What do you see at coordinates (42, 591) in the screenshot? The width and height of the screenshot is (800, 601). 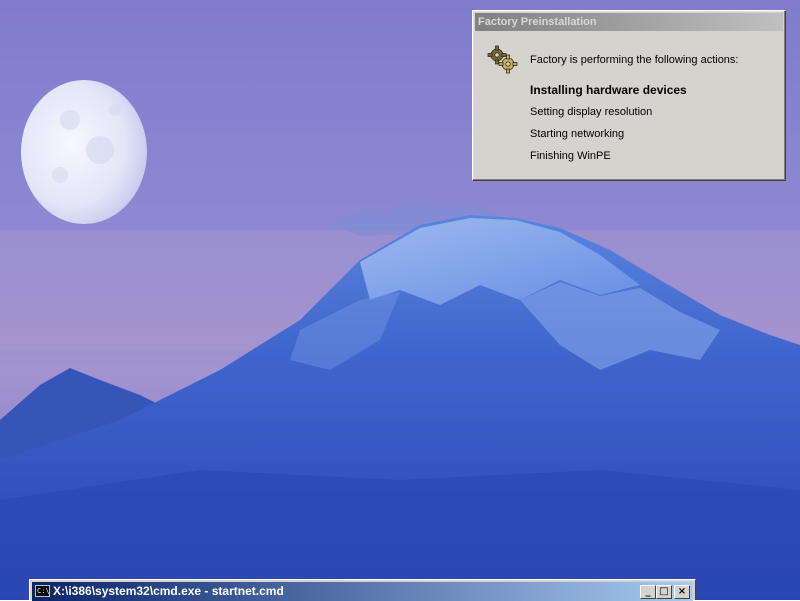 I see `console-icon: C:\` at bounding box center [42, 591].